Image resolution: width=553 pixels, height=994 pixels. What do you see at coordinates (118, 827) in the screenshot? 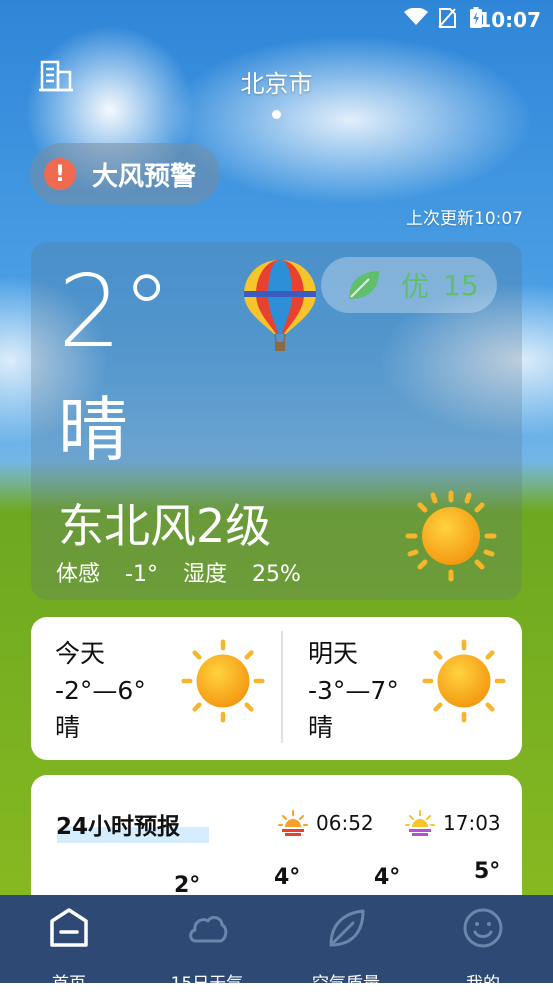
I see `hourly-title: 24小时预报` at bounding box center [118, 827].